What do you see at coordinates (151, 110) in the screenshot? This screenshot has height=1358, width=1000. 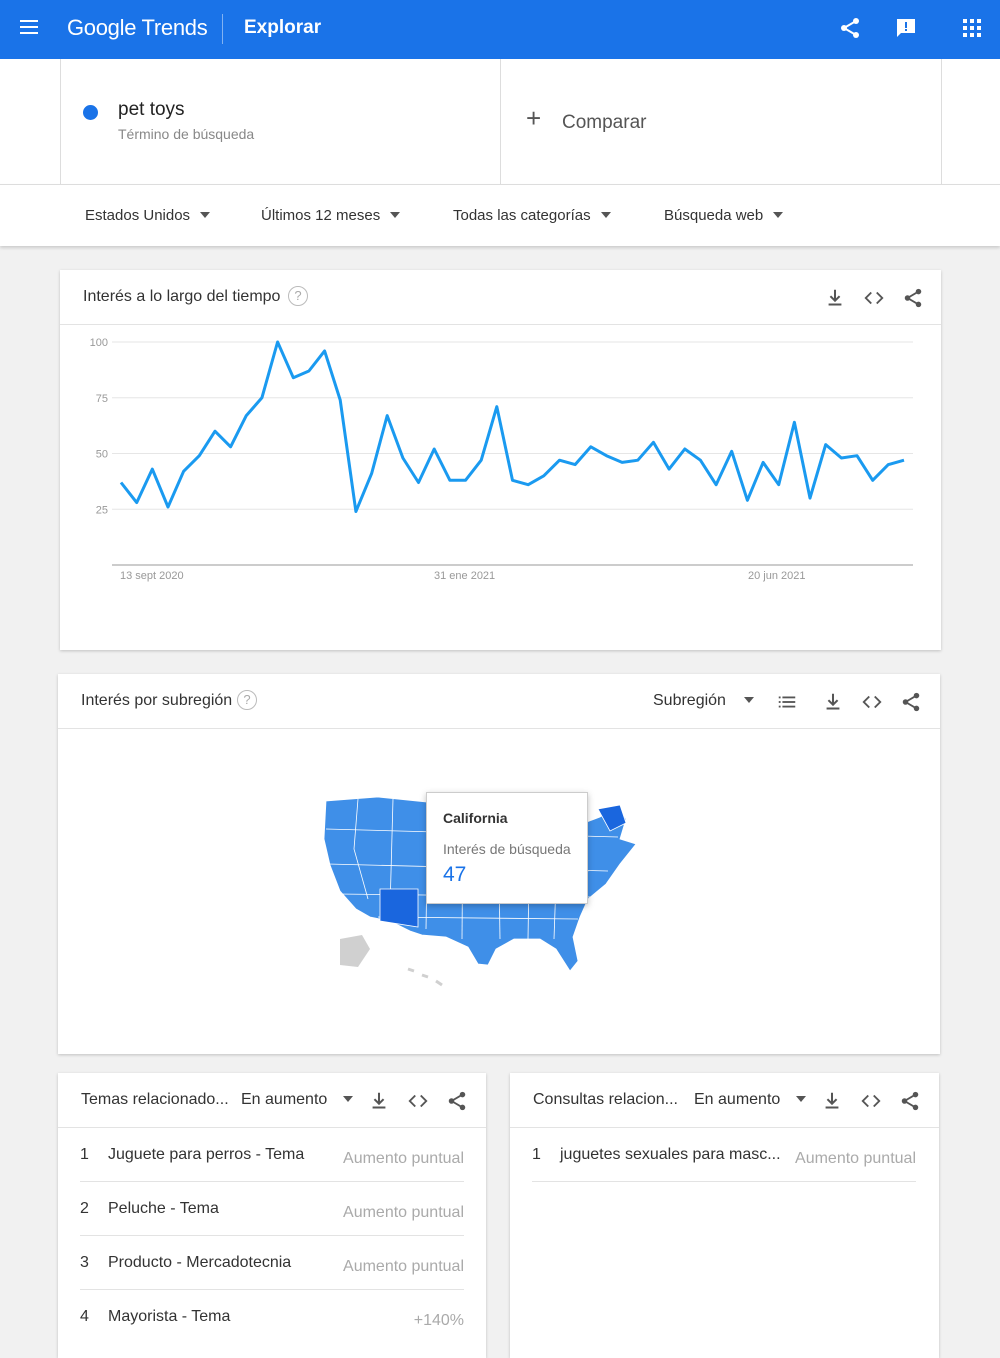 I see `search-term-name: pet toys` at bounding box center [151, 110].